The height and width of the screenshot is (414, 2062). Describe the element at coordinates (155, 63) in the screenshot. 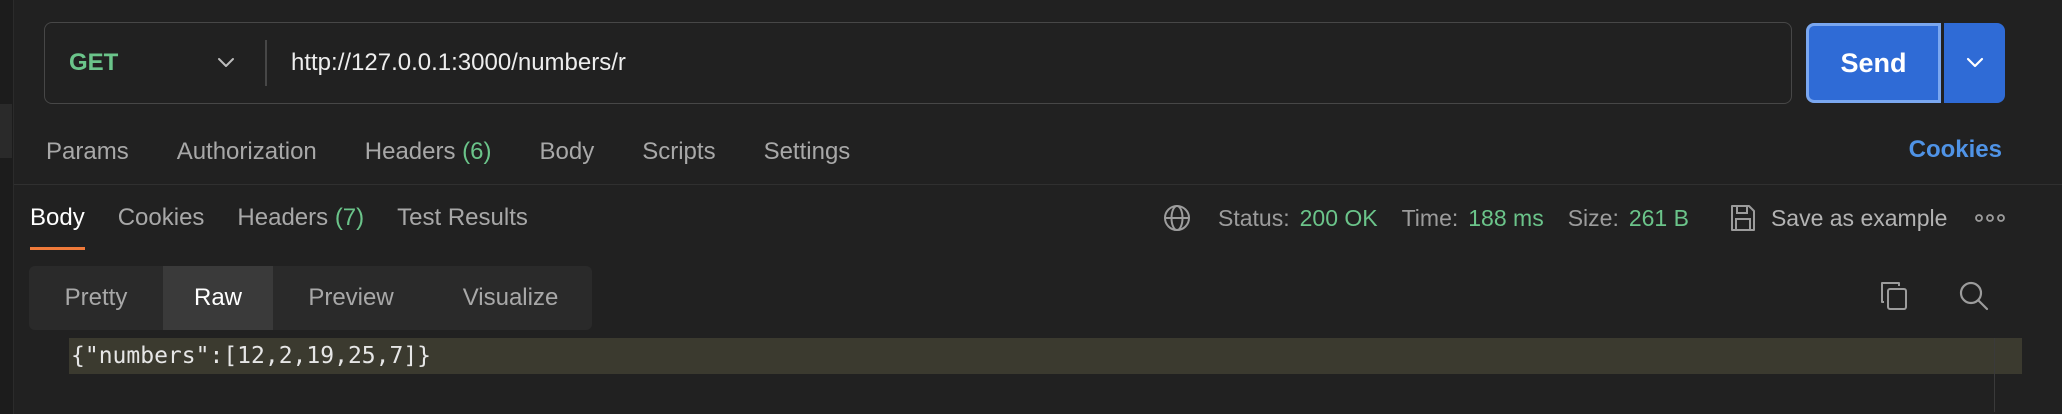

I see `method-select: GET` at that location.